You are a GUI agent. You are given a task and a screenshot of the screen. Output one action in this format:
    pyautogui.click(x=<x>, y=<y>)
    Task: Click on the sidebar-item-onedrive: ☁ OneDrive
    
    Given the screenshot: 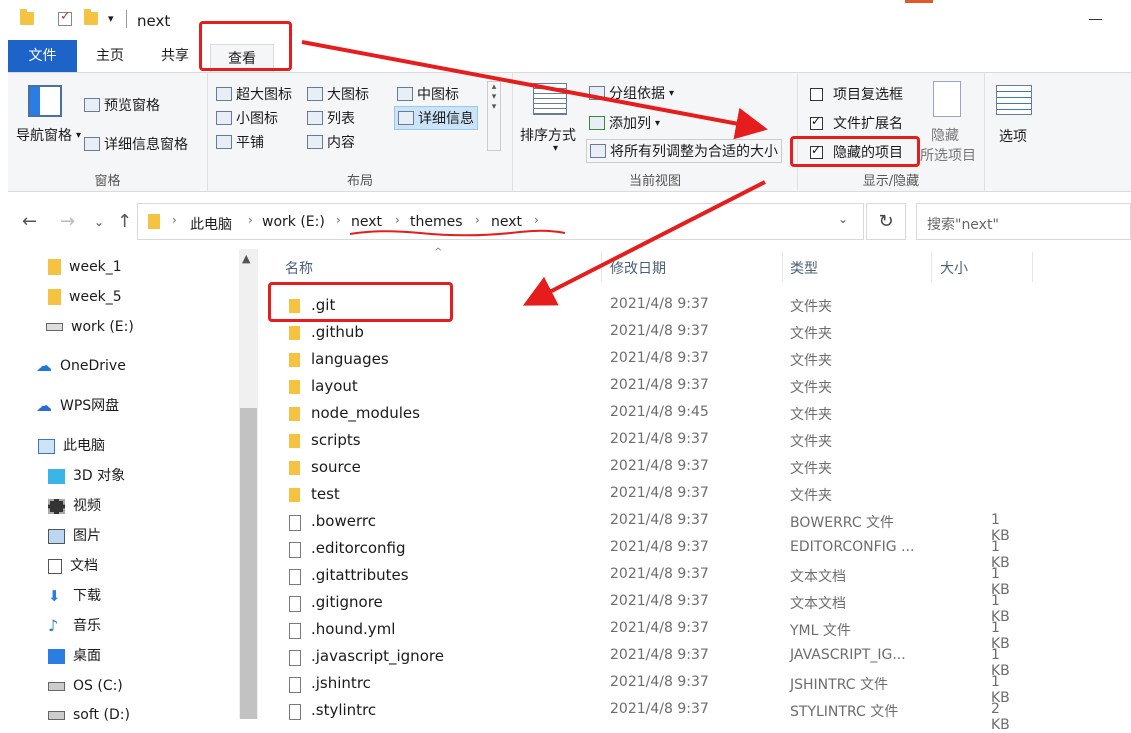 What is the action you would take?
    pyautogui.click(x=81, y=366)
    